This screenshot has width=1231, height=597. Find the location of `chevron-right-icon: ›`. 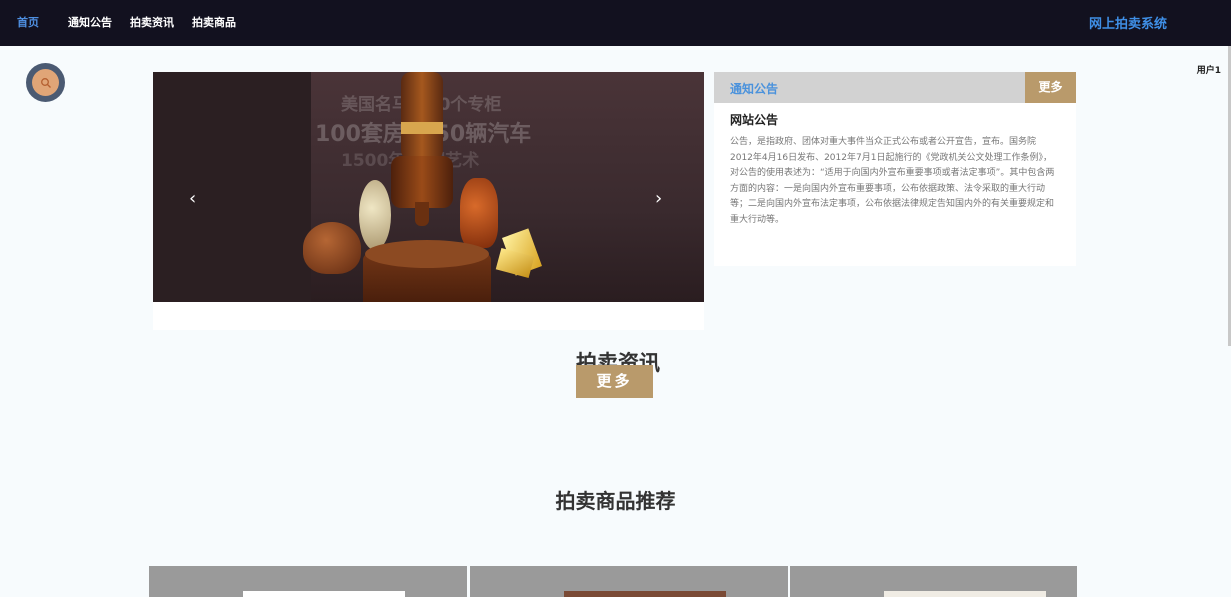

chevron-right-icon: › is located at coordinates (658, 199).